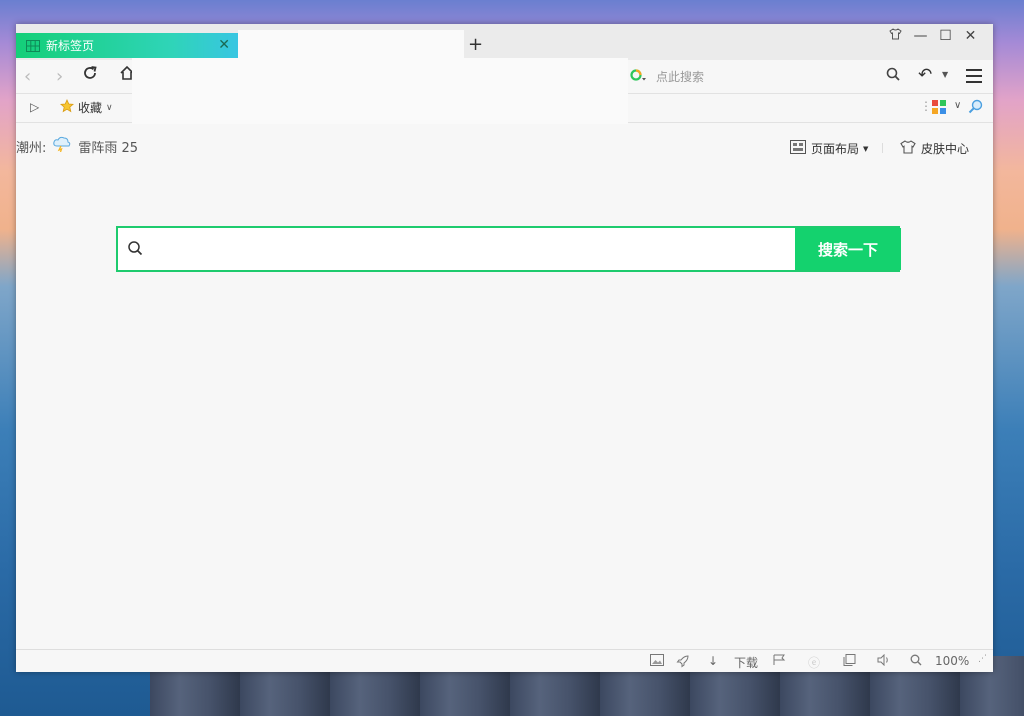  I want to click on caret-down-icon: ▼, so click(866, 148).